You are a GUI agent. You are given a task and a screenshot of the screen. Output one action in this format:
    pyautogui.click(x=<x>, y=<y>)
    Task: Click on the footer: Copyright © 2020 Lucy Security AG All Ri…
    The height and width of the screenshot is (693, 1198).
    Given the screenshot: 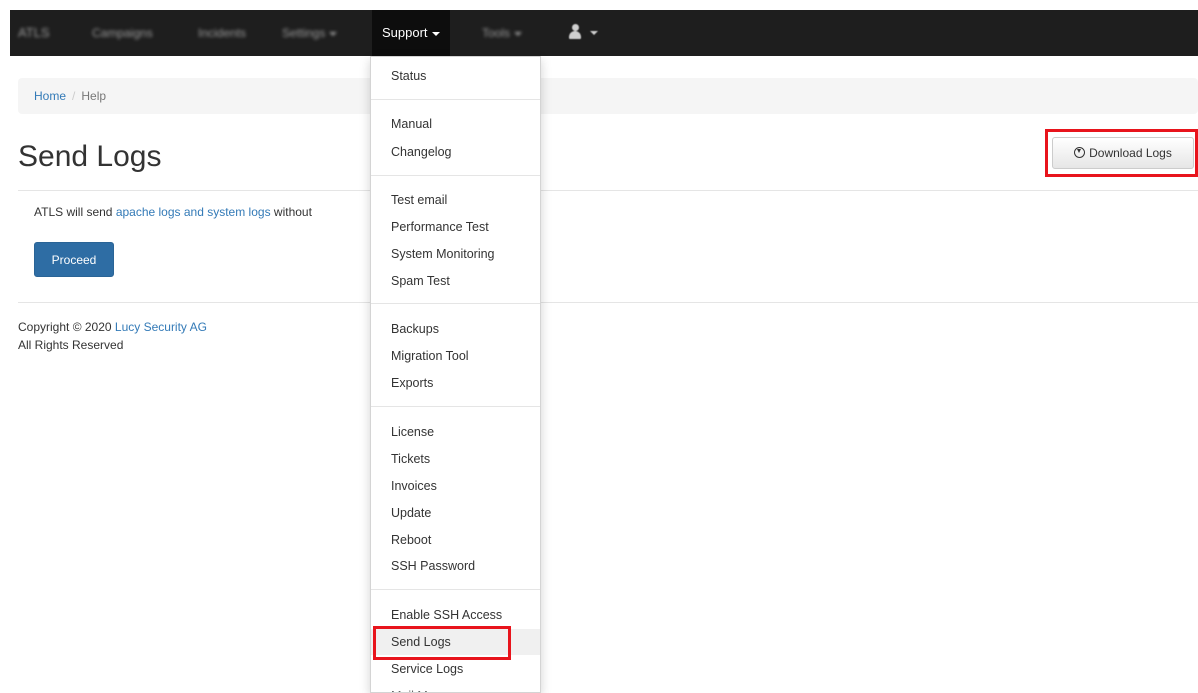 What is the action you would take?
    pyautogui.click(x=112, y=336)
    